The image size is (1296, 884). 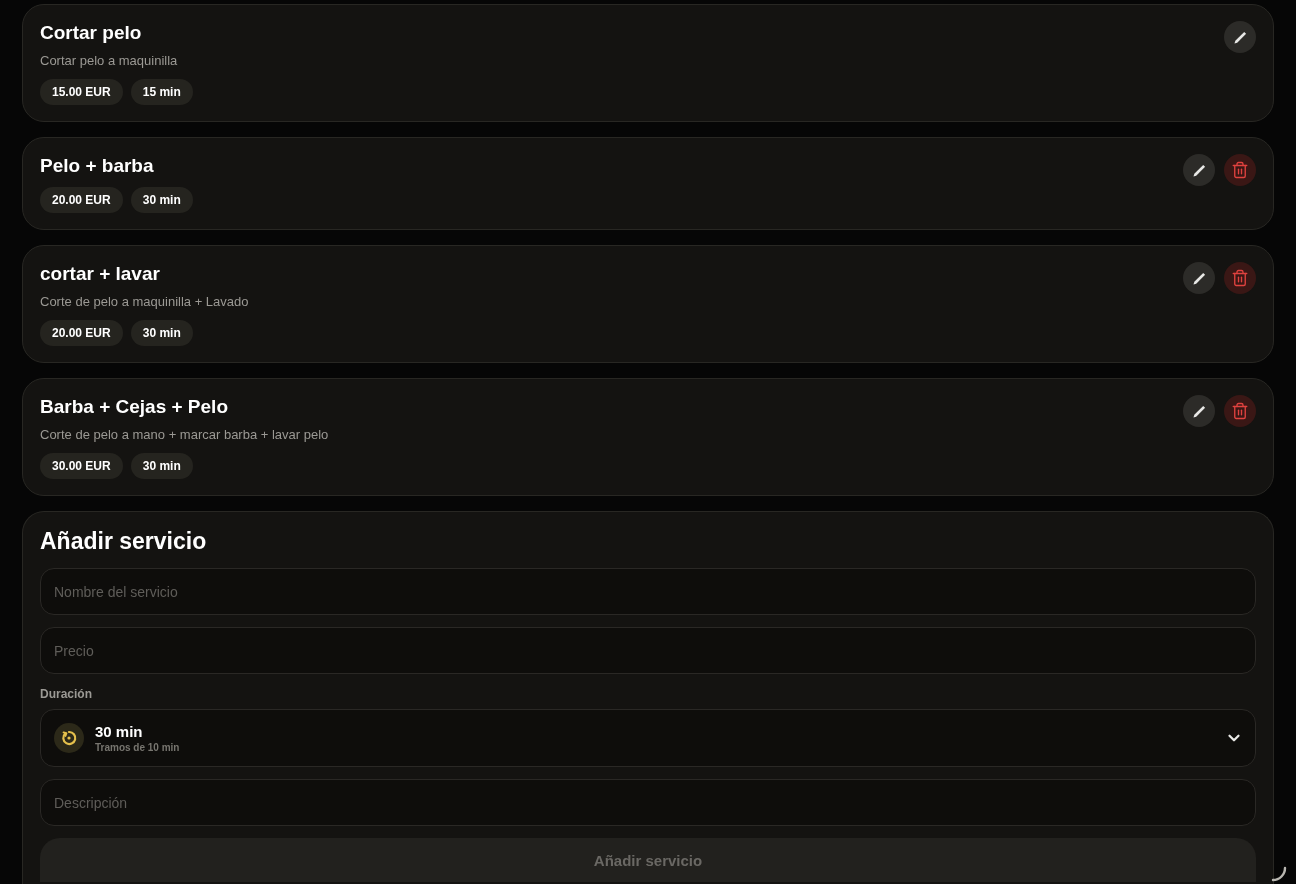 I want to click on input-field: Nombre del servicio, so click(x=648, y=591).